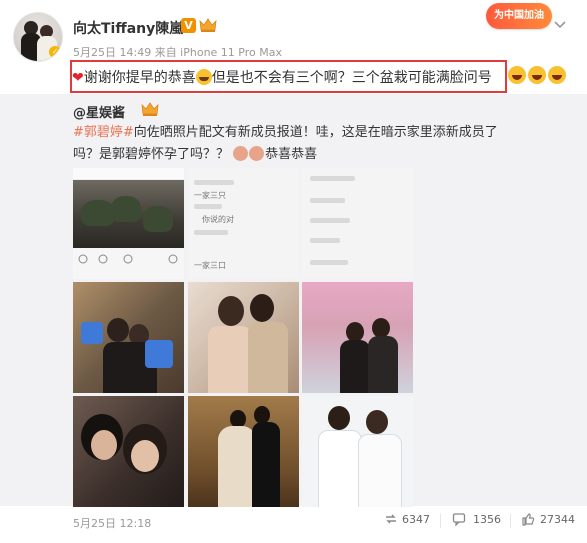 The width and height of the screenshot is (587, 543). I want to click on post-text-part2: 但是也不会有三个啊？三个盆栽可能满脸问号, so click(351, 78).